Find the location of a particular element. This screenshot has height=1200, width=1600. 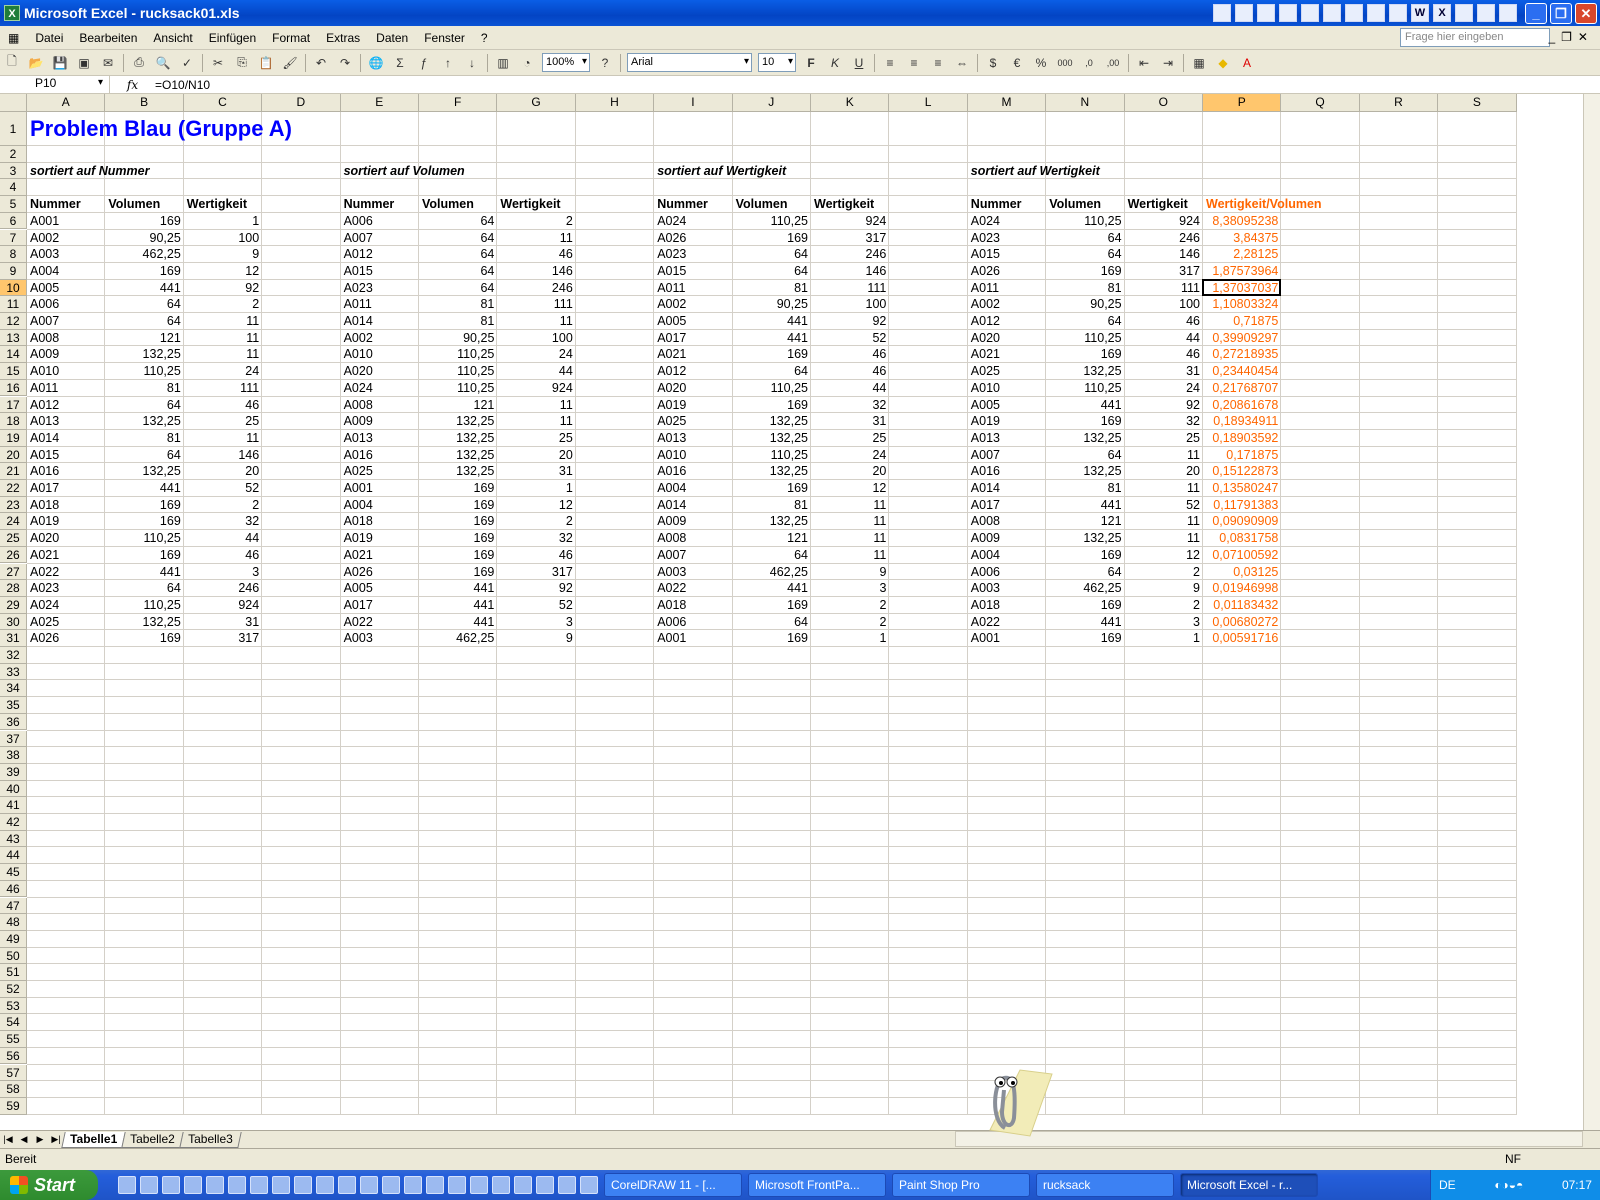

row-header: 41 is located at coordinates (13, 805).